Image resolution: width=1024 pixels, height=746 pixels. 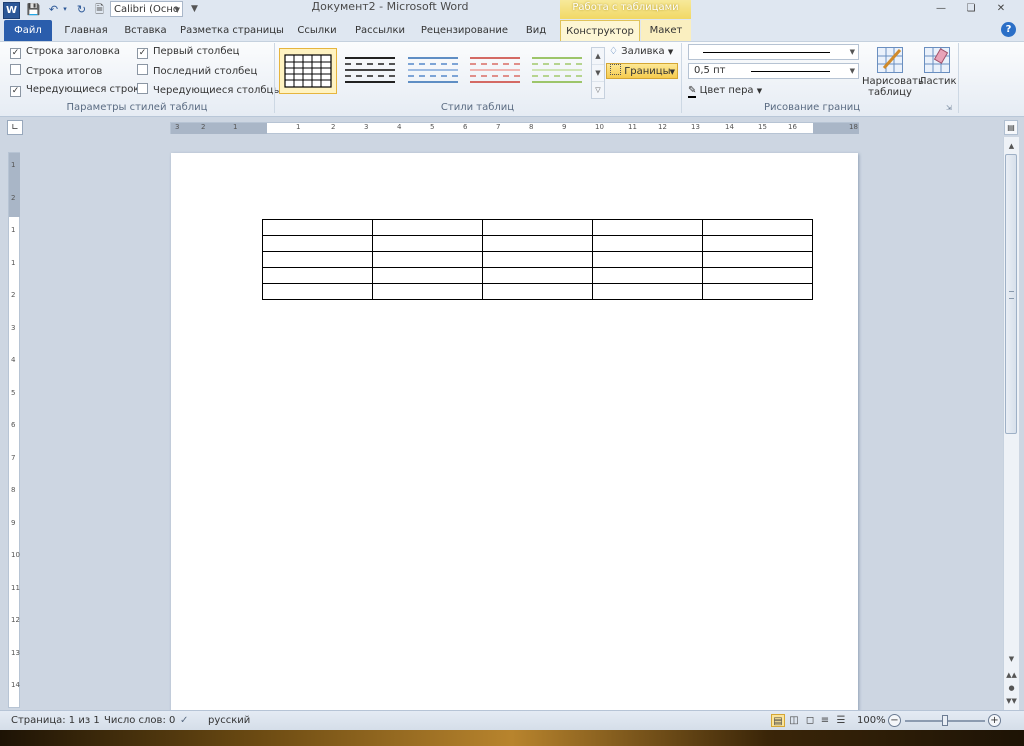 What do you see at coordinates (229, 721) in the screenshot?
I see `language-indicator: русский` at bounding box center [229, 721].